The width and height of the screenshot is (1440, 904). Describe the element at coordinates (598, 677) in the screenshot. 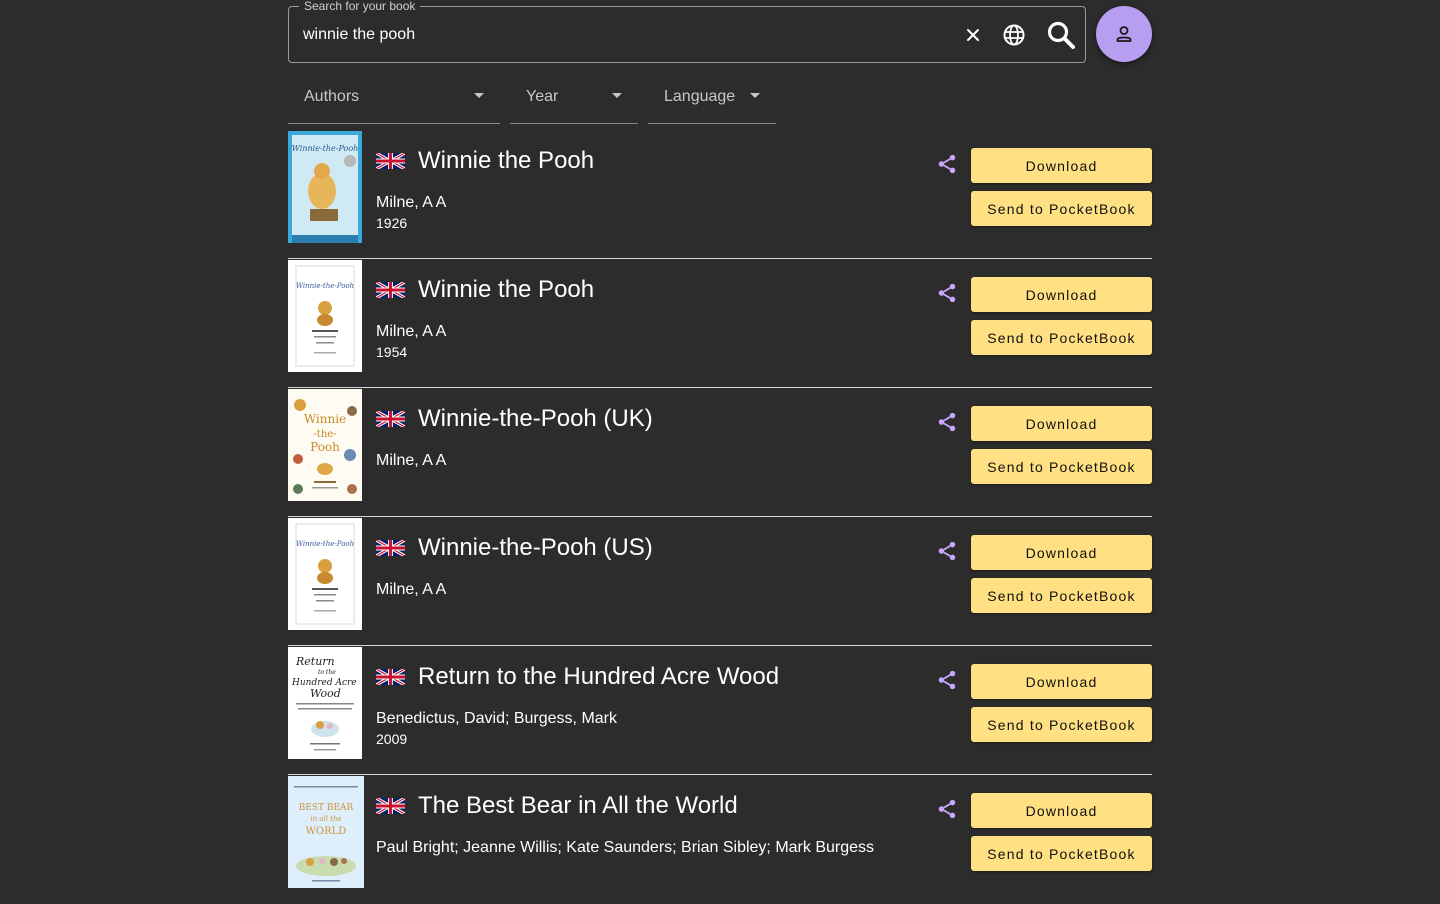

I see `book-title: Return to the Hundred Acre Wood` at that location.